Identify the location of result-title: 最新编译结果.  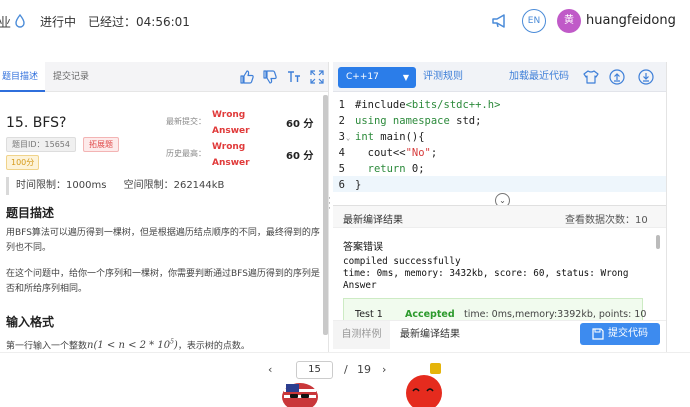
(373, 220).